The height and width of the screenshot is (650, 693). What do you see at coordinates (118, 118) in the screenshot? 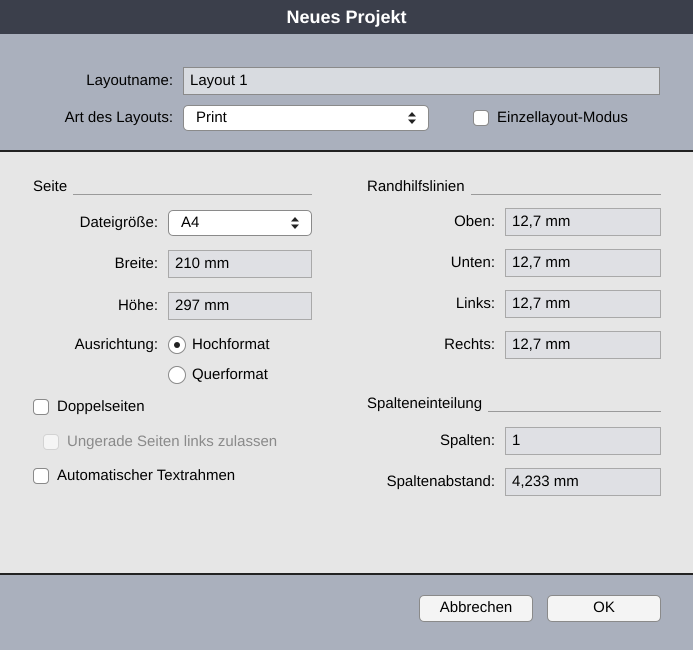
I see `field-label: Art des Layouts:` at bounding box center [118, 118].